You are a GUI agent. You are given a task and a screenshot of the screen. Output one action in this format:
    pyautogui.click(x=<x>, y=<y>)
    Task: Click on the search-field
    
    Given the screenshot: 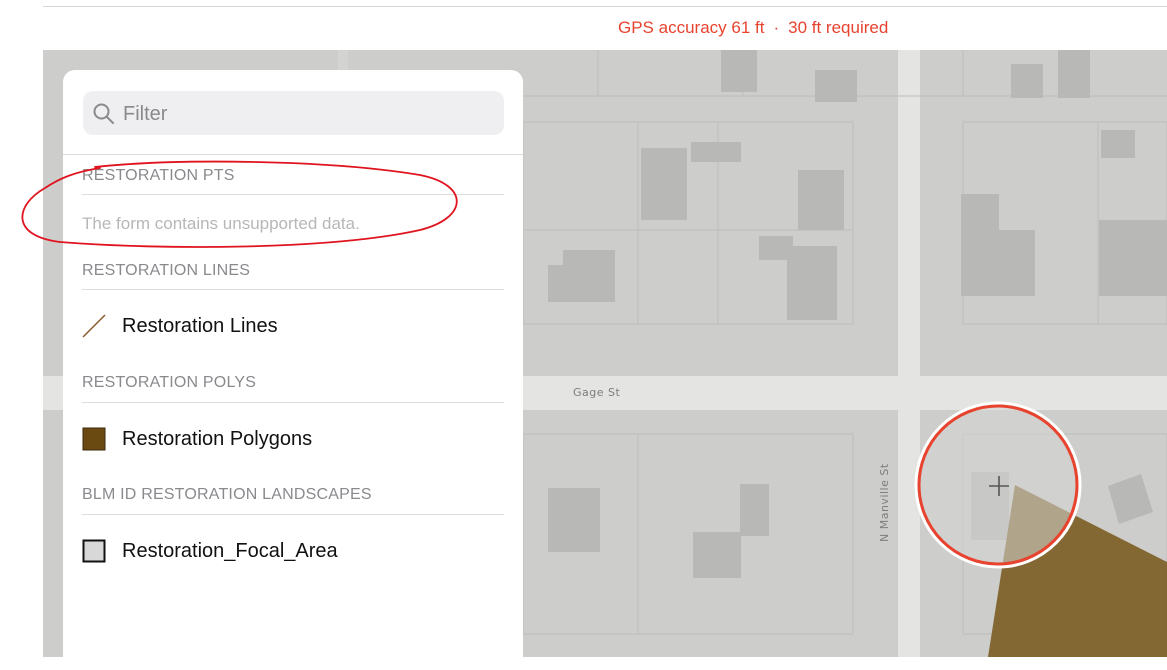 What is the action you would take?
    pyautogui.click(x=293, y=114)
    